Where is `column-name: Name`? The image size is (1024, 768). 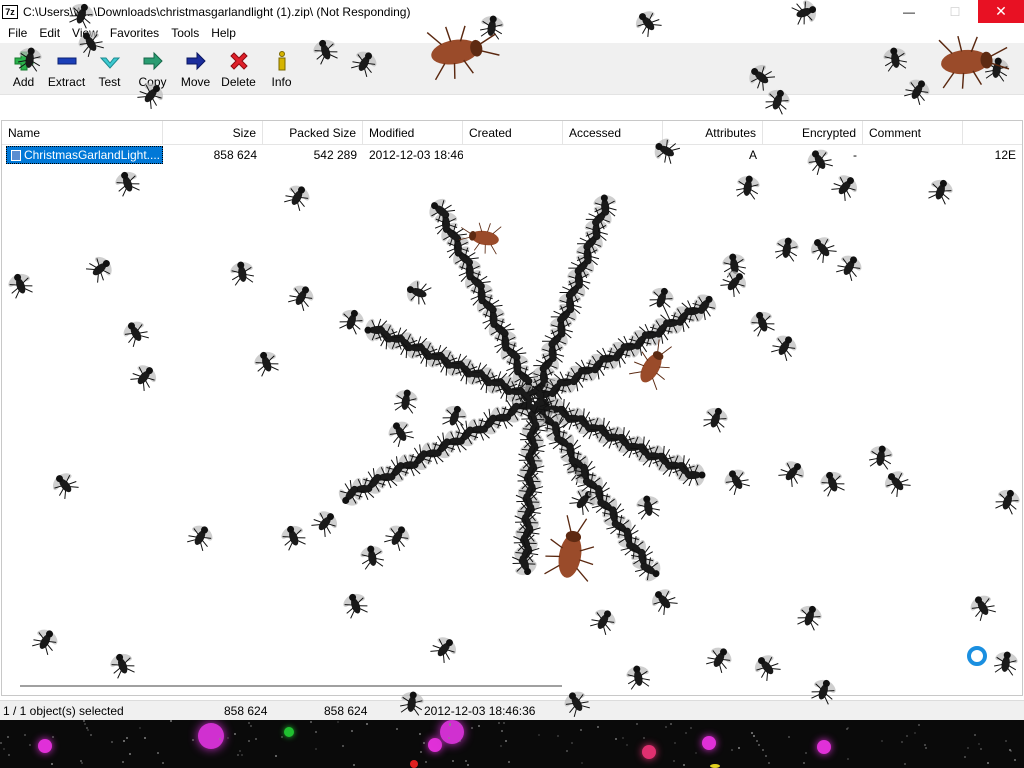 column-name: Name is located at coordinates (82, 133).